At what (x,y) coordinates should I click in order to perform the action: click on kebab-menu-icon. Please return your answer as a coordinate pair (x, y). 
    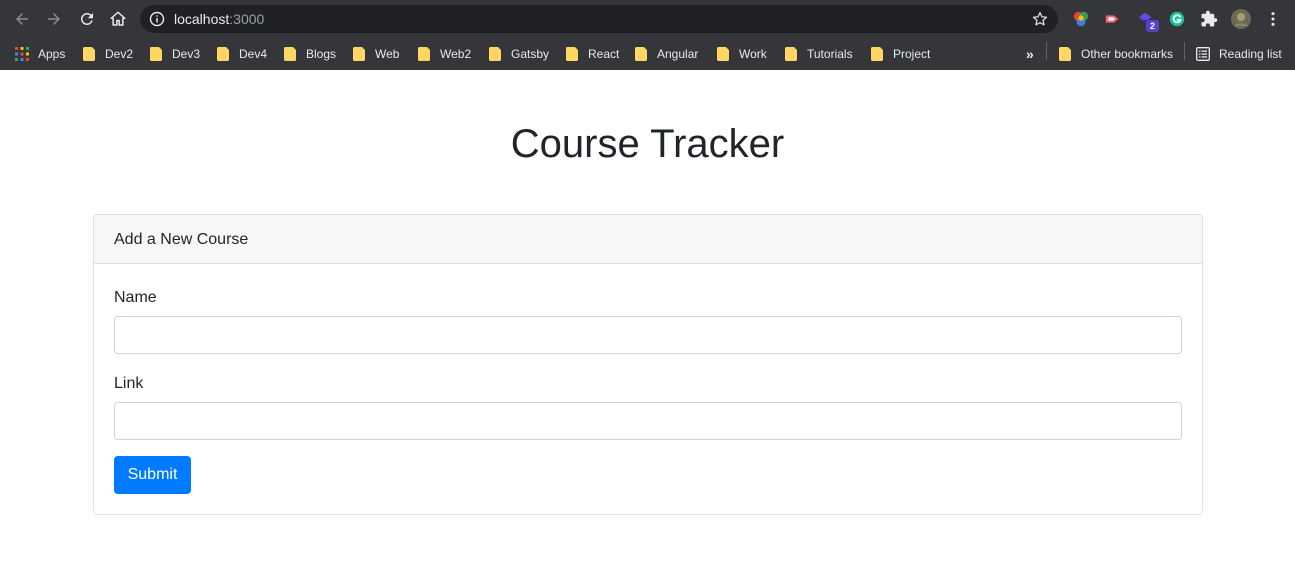
    Looking at the image, I should click on (1273, 19).